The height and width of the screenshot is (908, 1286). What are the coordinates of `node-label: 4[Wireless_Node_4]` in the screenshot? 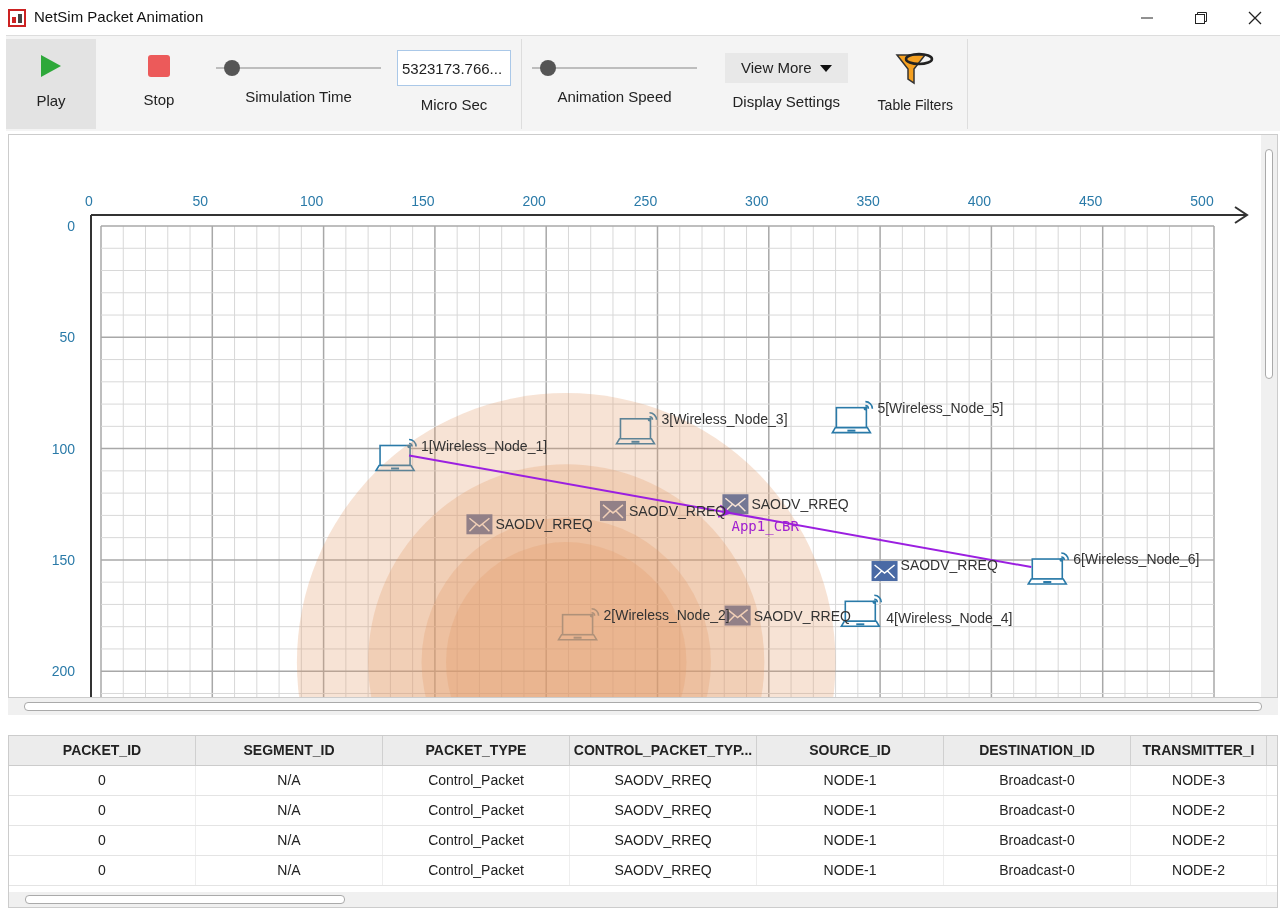 It's located at (949, 618).